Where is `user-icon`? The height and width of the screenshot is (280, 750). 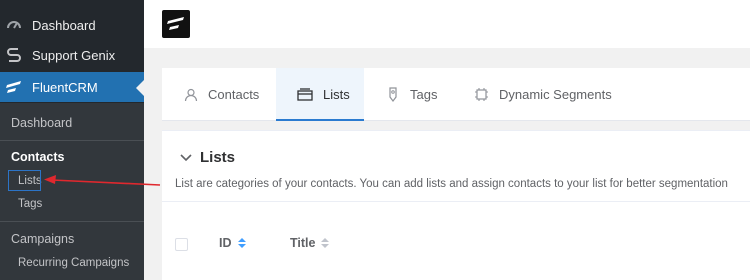 user-icon is located at coordinates (191, 95).